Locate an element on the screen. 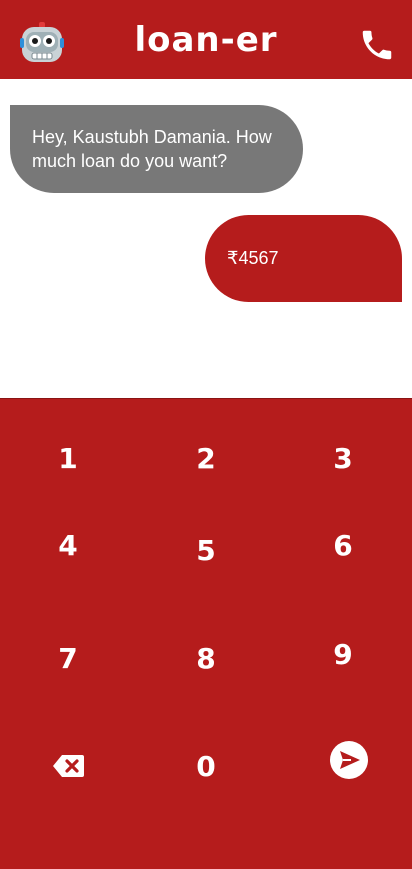 The height and width of the screenshot is (869, 412). app-header: loan-er is located at coordinates (206, 39).